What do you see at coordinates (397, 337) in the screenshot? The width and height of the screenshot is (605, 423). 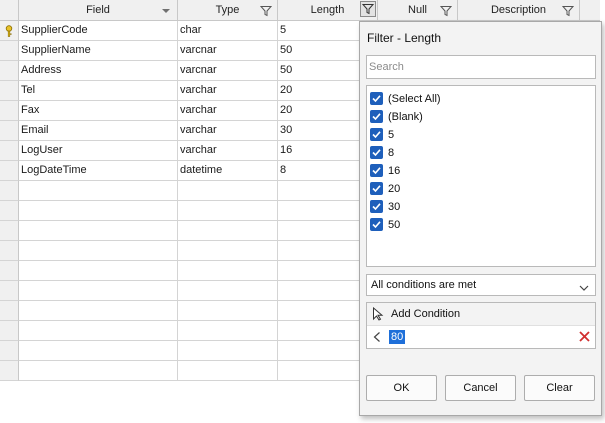 I see `condition-value: 80` at bounding box center [397, 337].